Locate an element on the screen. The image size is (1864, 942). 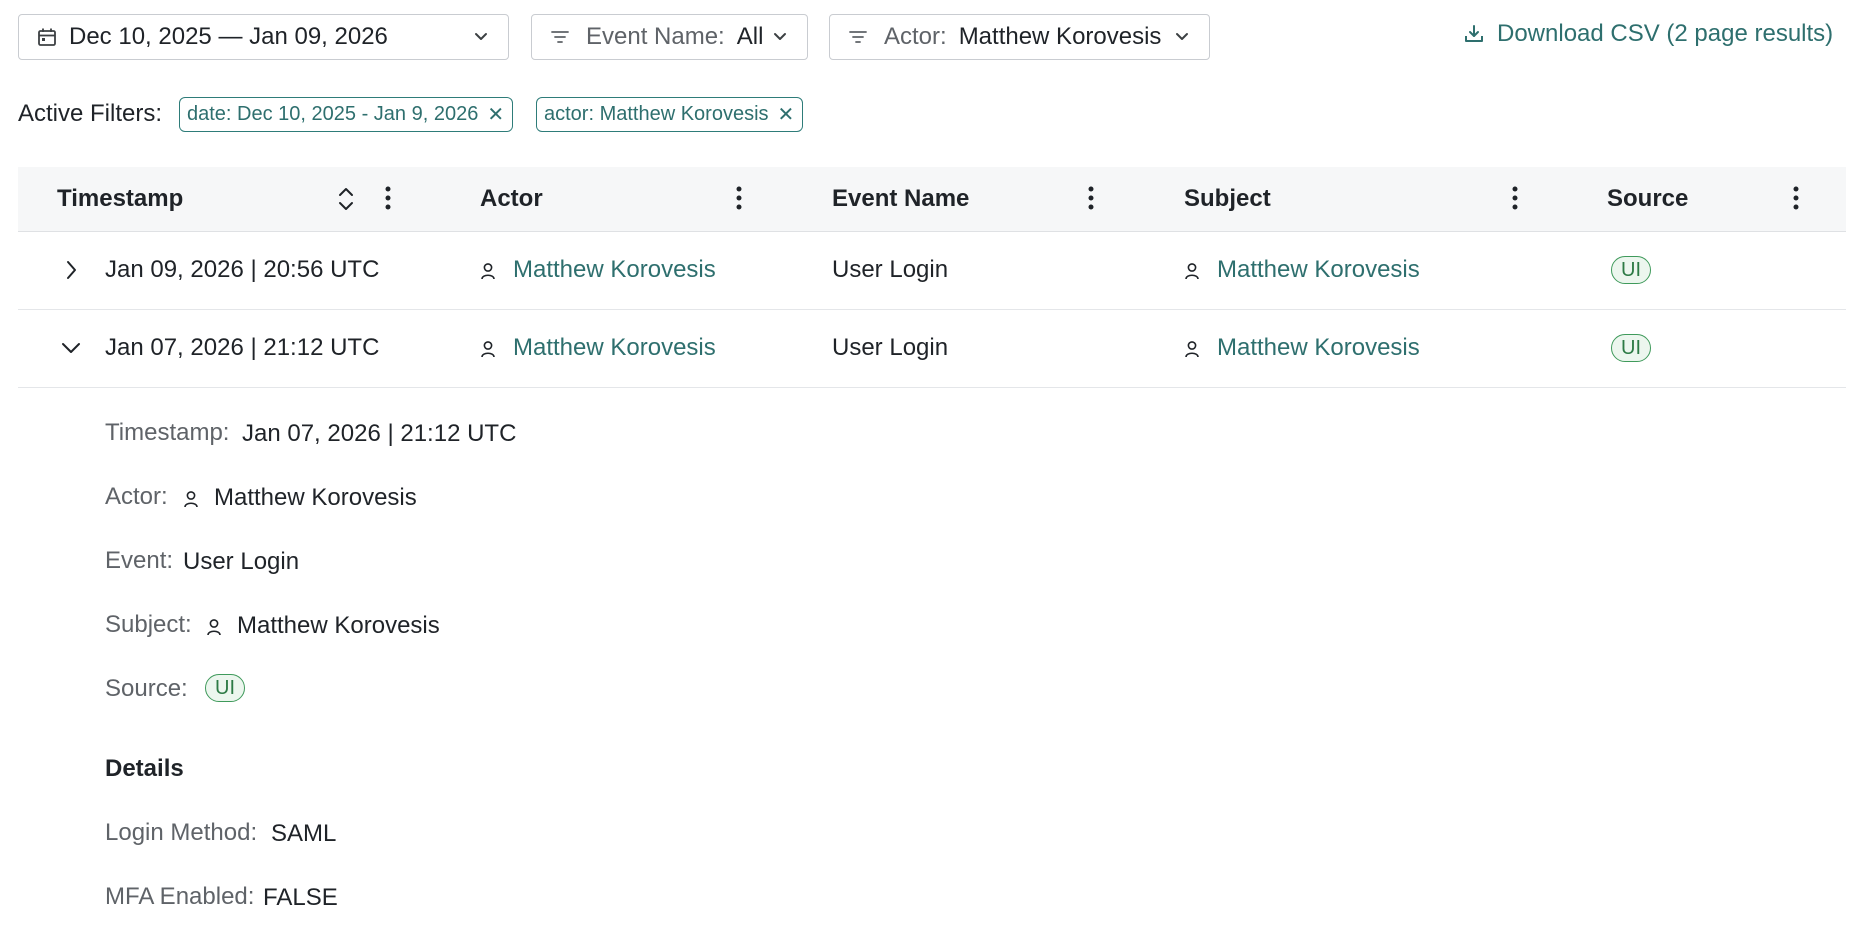
chevron-right-icon is located at coordinates (71, 270).